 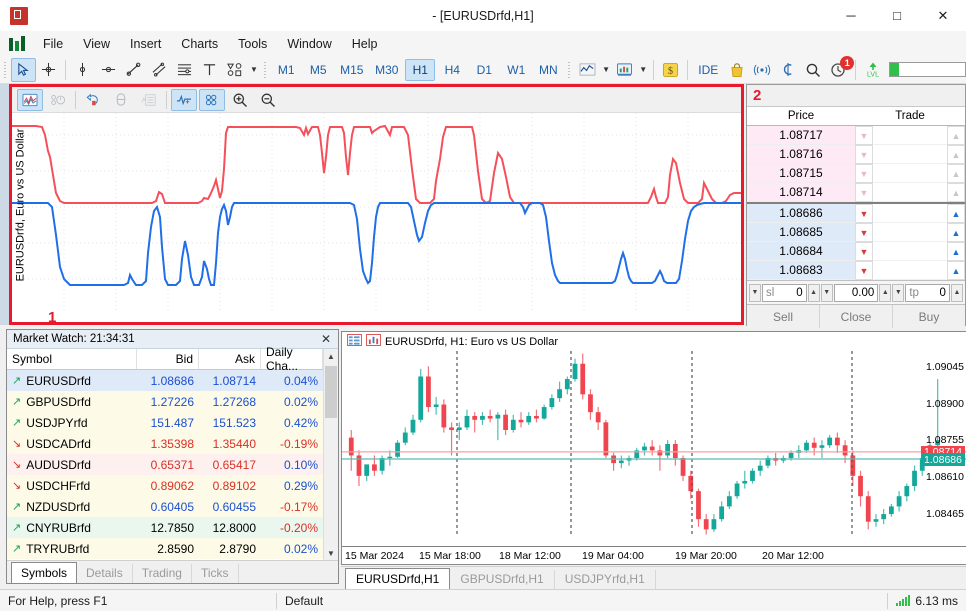 What do you see at coordinates (230, 359) in the screenshot?
I see `column-header-ask: Ask` at bounding box center [230, 359].